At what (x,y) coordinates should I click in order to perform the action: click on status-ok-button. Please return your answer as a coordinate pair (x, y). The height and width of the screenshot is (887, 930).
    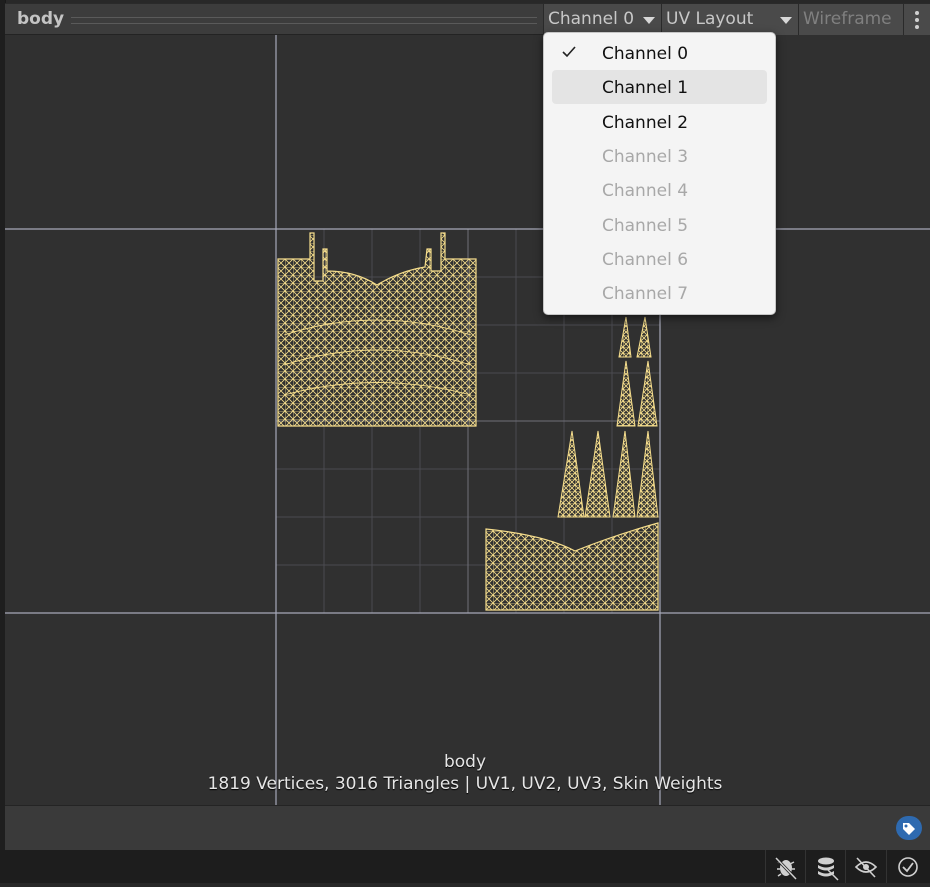
    Looking at the image, I should click on (906, 866).